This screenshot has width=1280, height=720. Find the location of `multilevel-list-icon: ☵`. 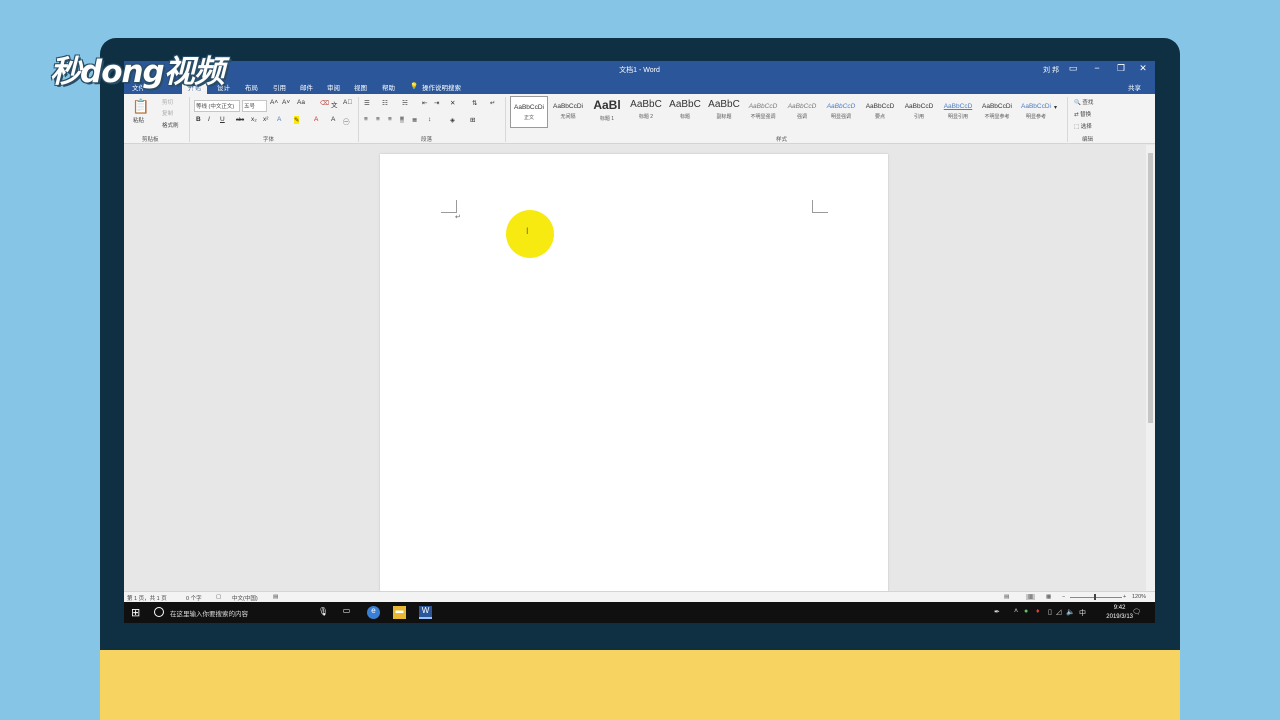

multilevel-list-icon: ☵ is located at coordinates (405, 103).